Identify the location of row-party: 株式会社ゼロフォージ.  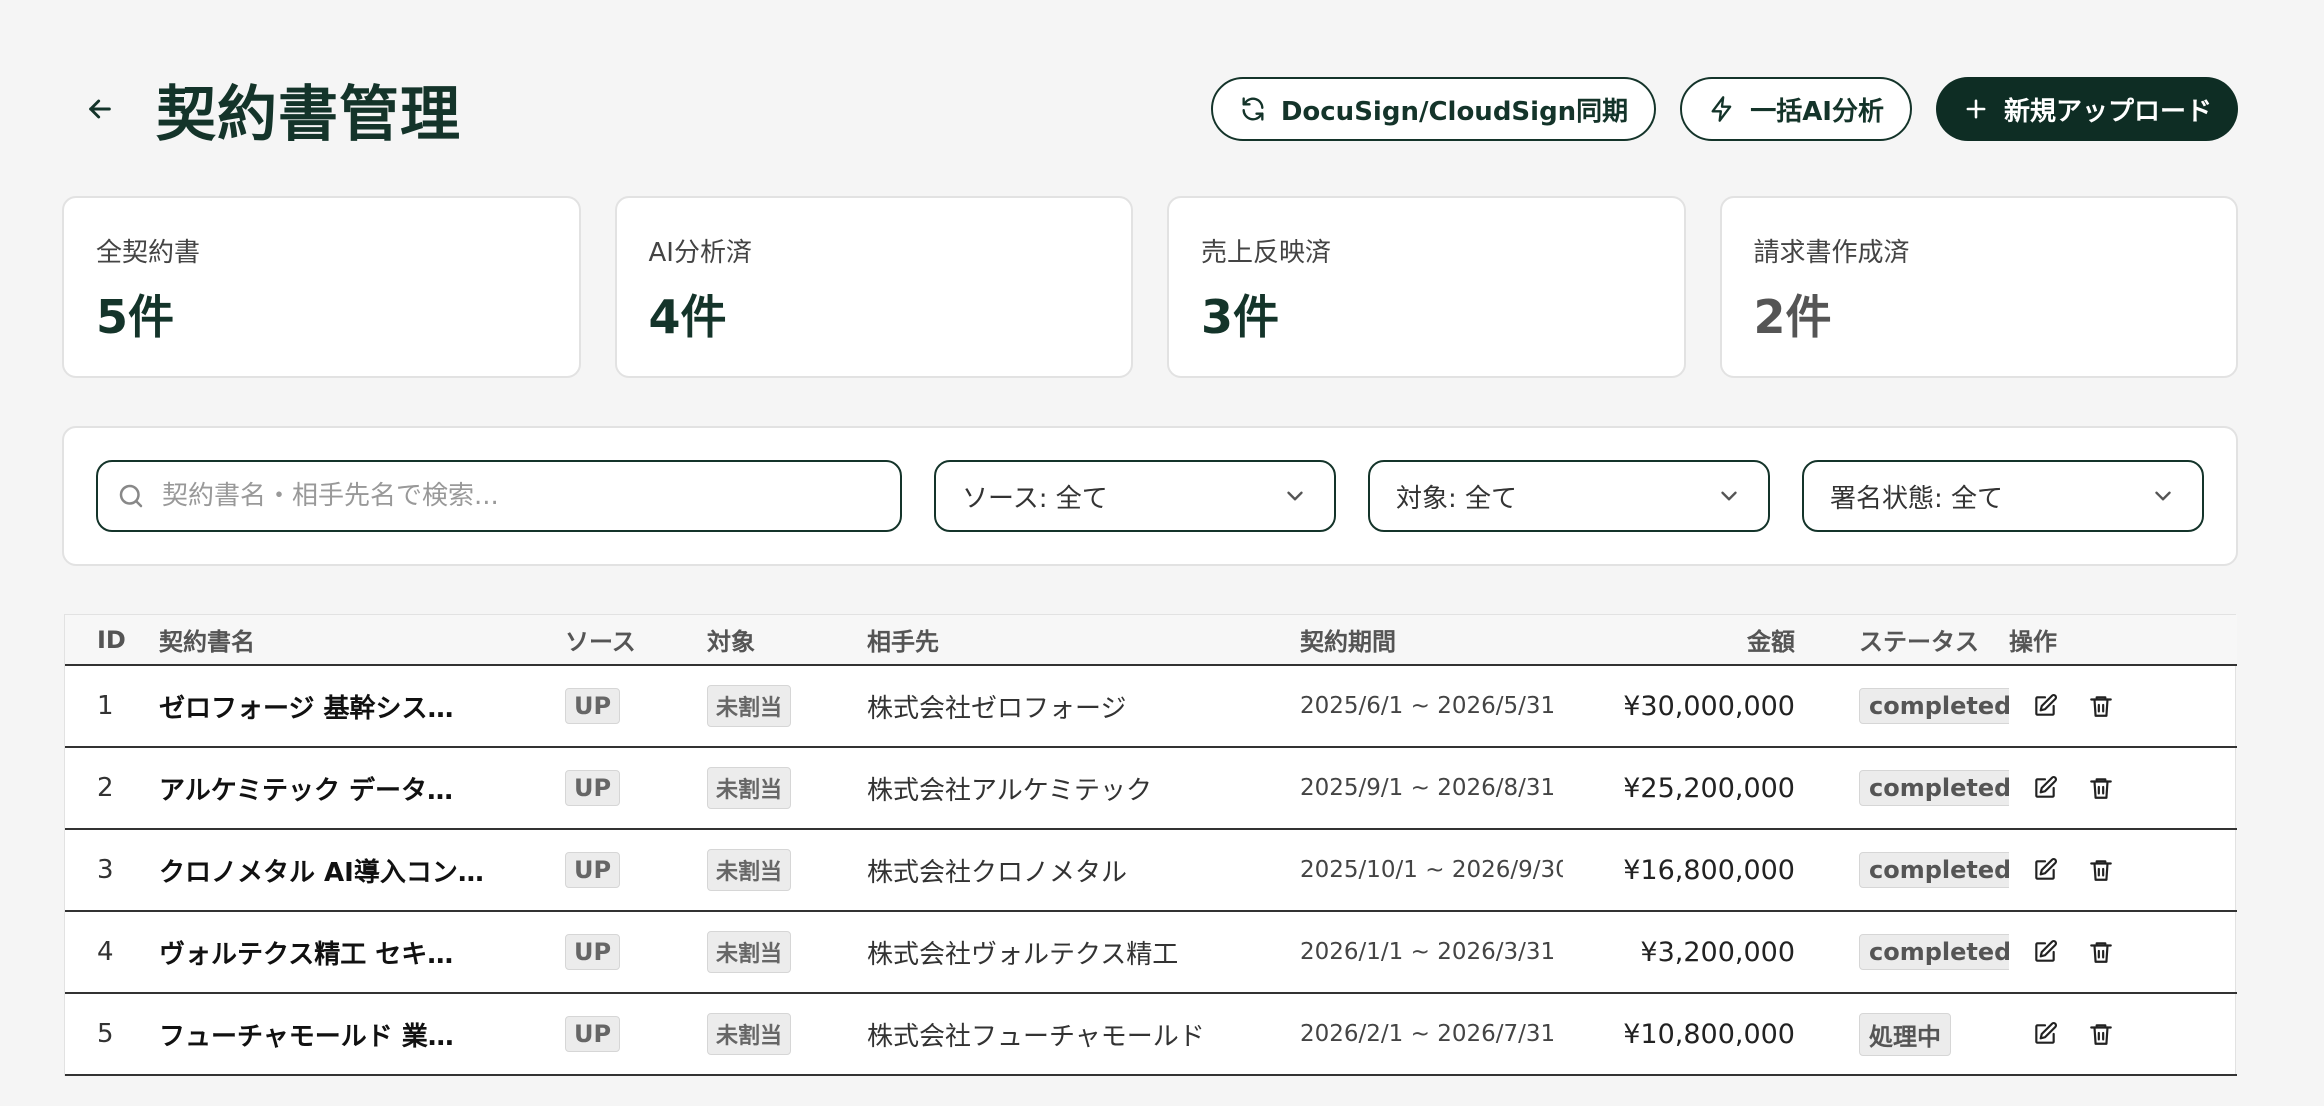
(1083, 706).